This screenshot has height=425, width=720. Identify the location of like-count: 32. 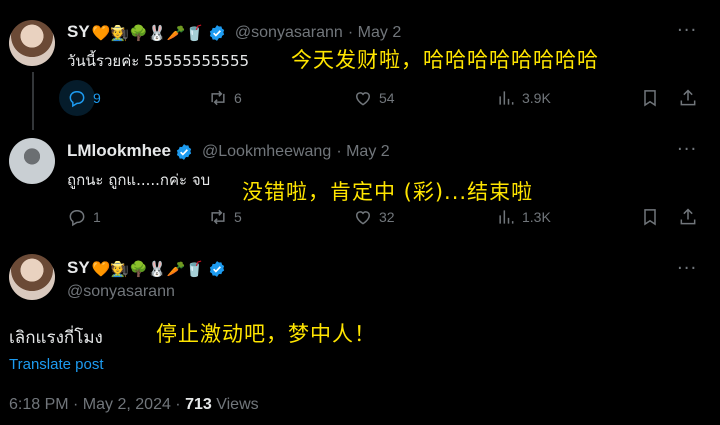
(387, 217).